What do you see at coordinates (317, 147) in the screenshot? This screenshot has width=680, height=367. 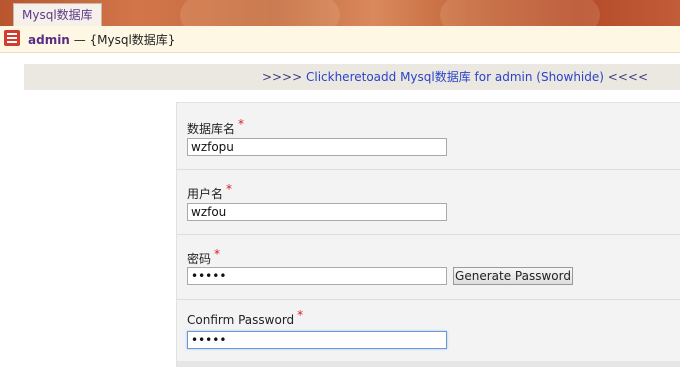 I see `database-name-input` at bounding box center [317, 147].